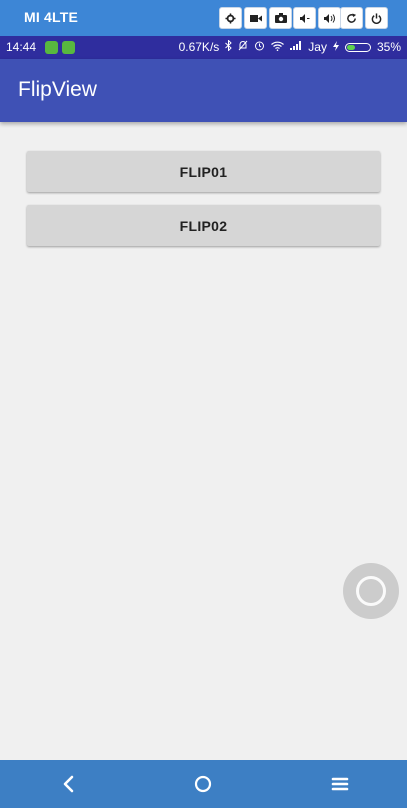 This screenshot has width=407, height=808. Describe the element at coordinates (243, 47) in the screenshot. I see `mute-bell-icon` at that location.